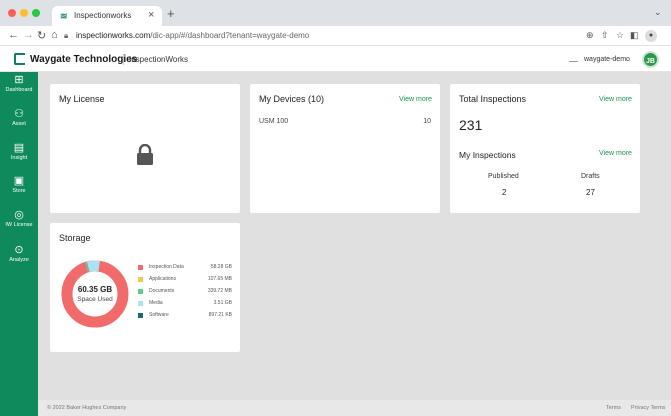 Image resolution: width=671 pixels, height=416 pixels. What do you see at coordinates (573, 59) in the screenshot?
I see `tenant-icon` at bounding box center [573, 59].